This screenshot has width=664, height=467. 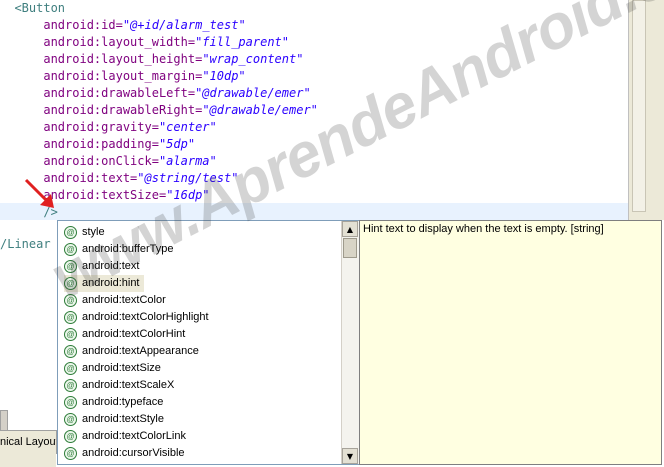 I want to click on code-attribute: android:id=, so click(x=83, y=25).